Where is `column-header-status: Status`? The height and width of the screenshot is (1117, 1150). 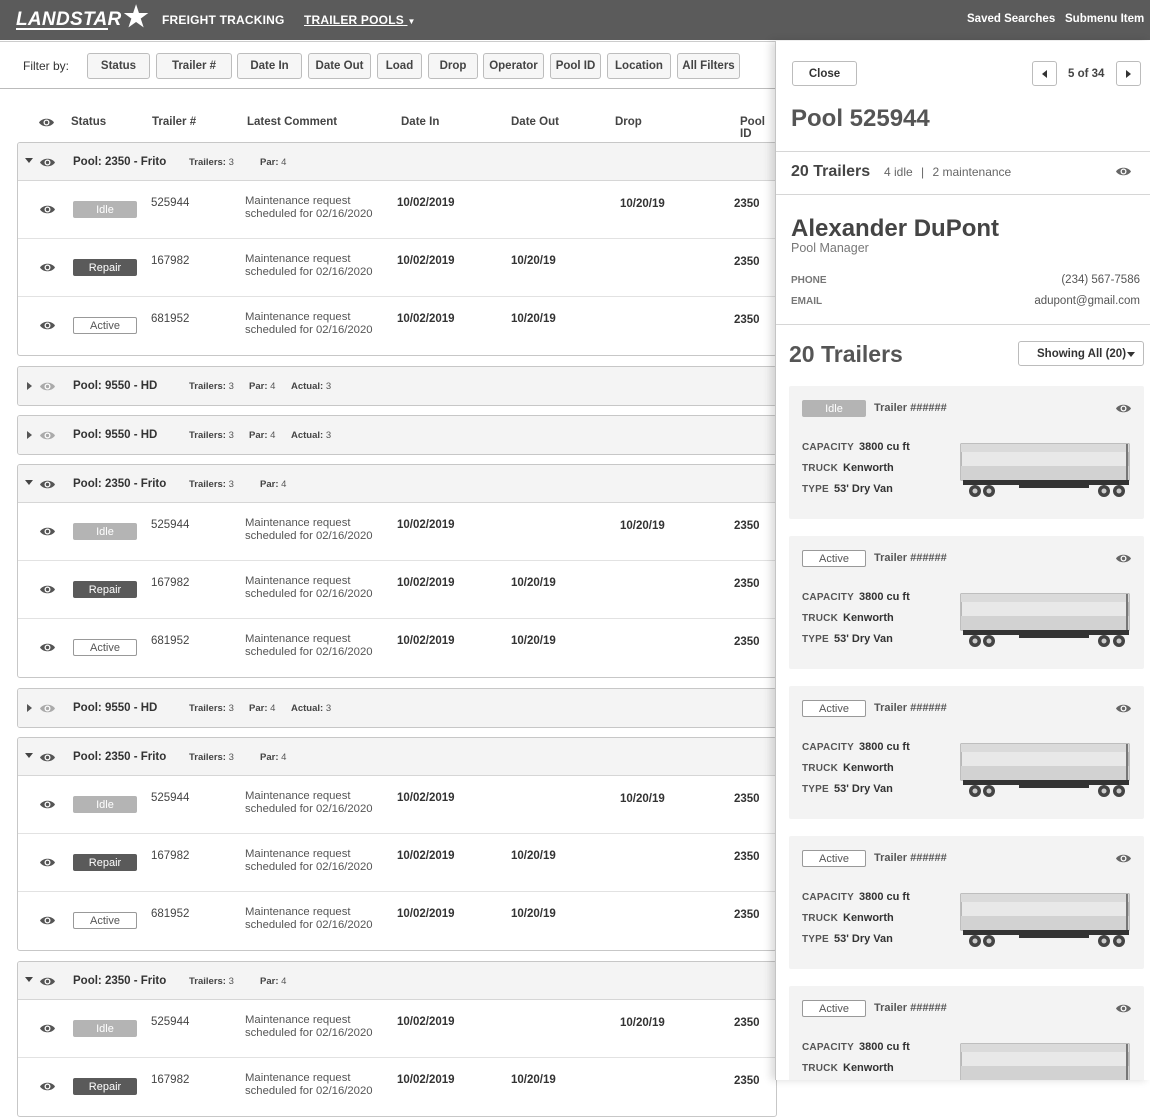 column-header-status: Status is located at coordinates (88, 122).